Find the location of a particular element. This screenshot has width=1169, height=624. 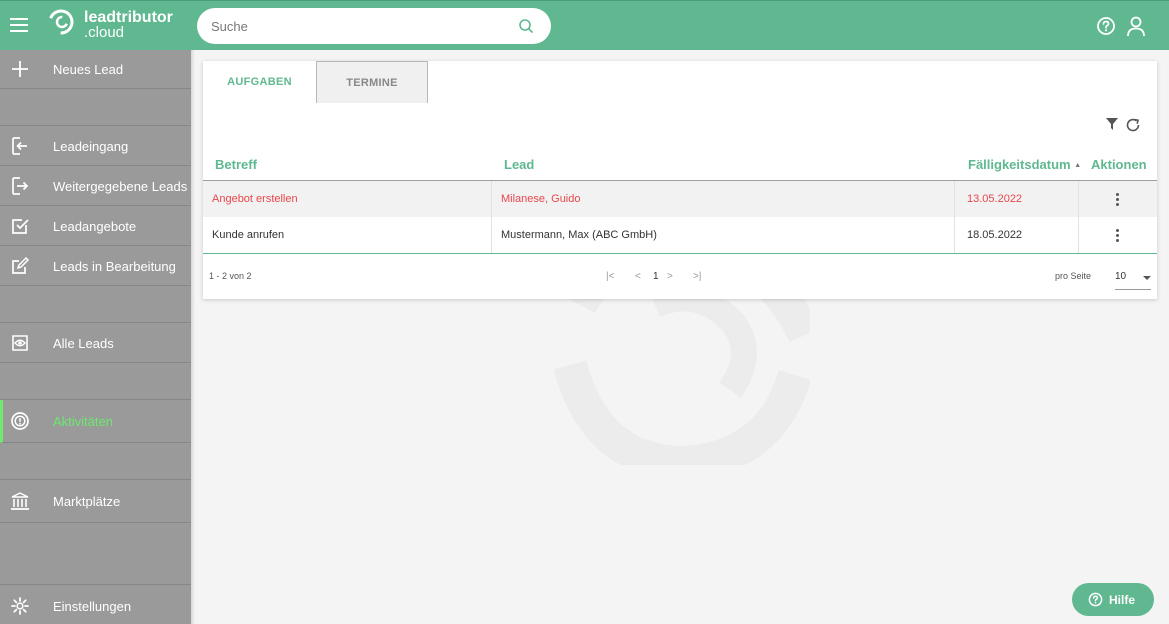

cell-betreff: Angebot erstellen is located at coordinates (255, 199).